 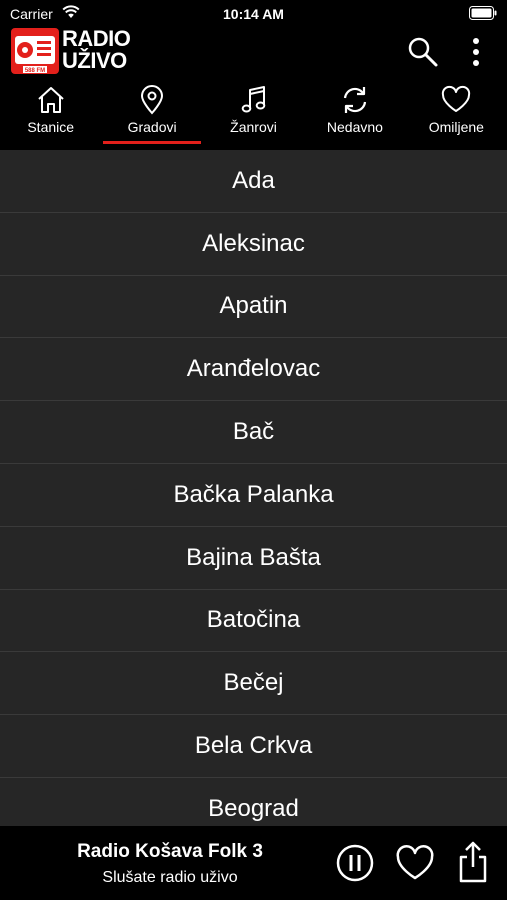 What do you see at coordinates (170, 877) in the screenshot?
I see `now-playing-status: Slušate radio uživo` at bounding box center [170, 877].